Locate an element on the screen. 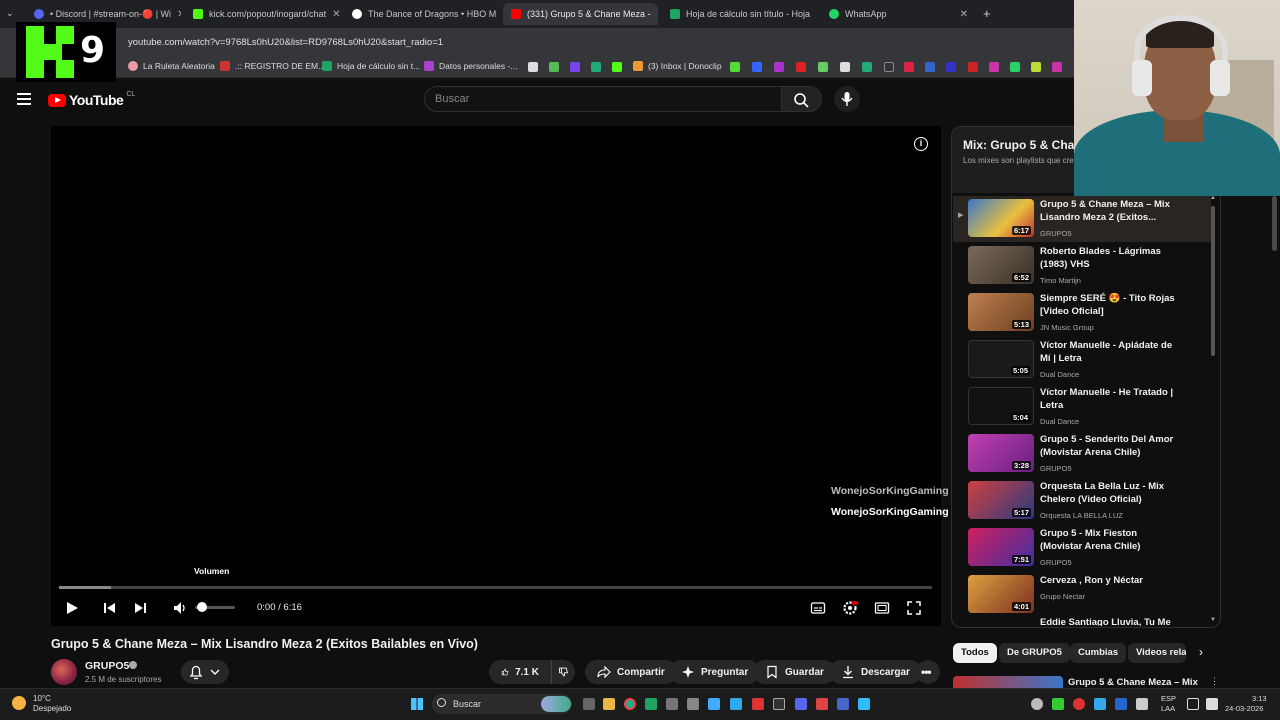 The height and width of the screenshot is (720, 1280). volume-tray-icon is located at coordinates (1212, 704).